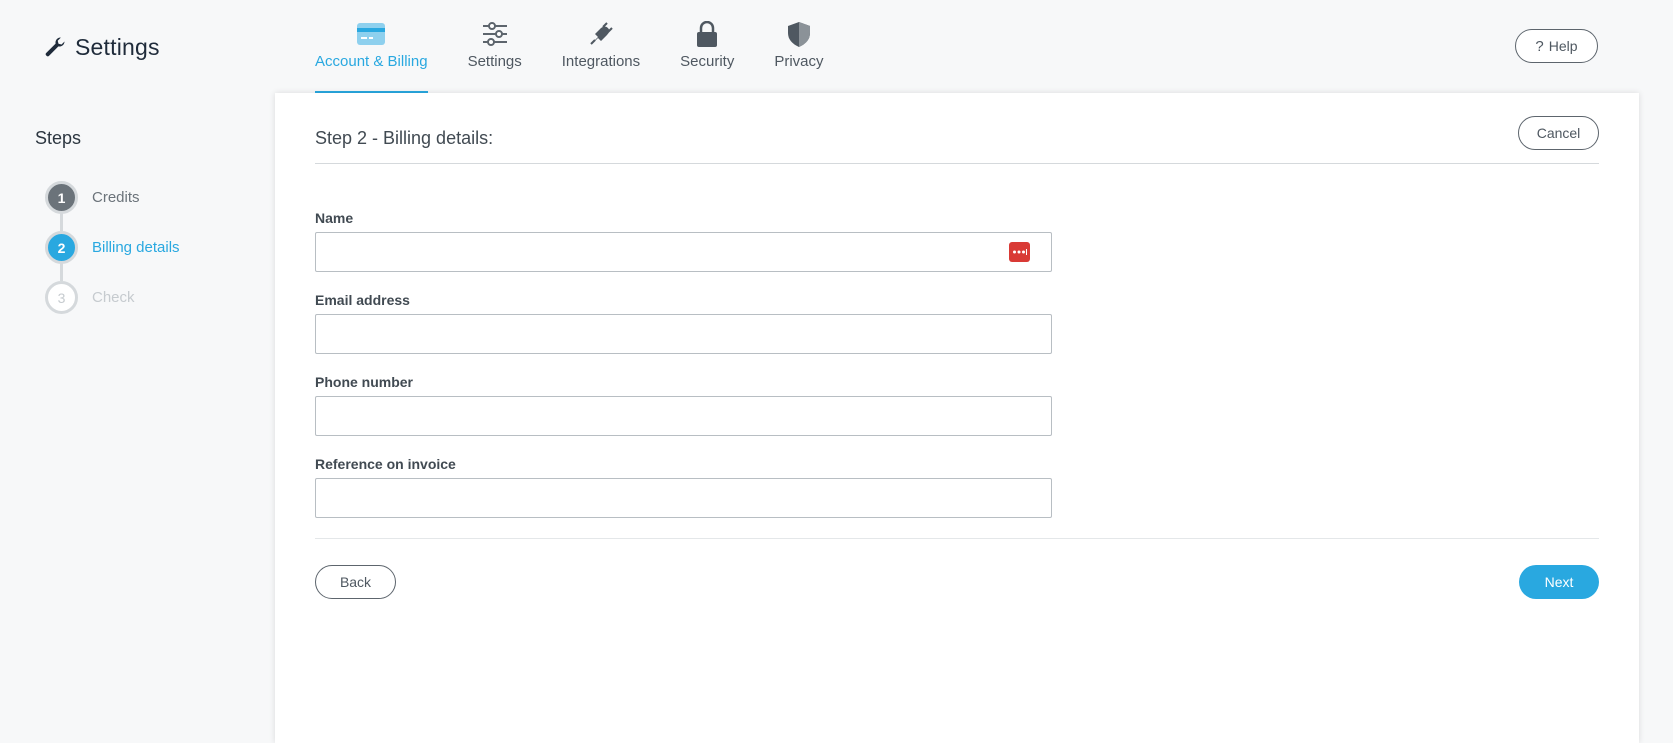  Describe the element at coordinates (136, 247) in the screenshot. I see `step-label: Billing details` at that location.